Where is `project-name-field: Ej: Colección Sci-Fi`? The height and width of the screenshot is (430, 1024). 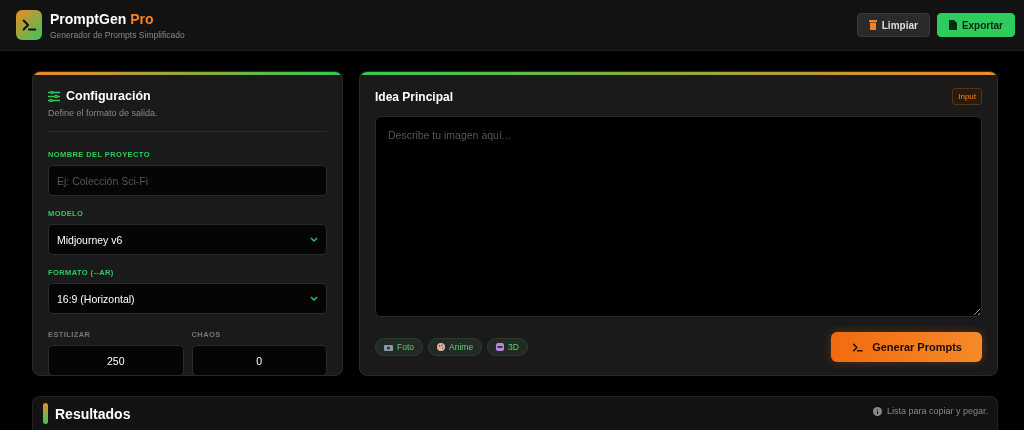 project-name-field: Ej: Colección Sci-Fi is located at coordinates (187, 180).